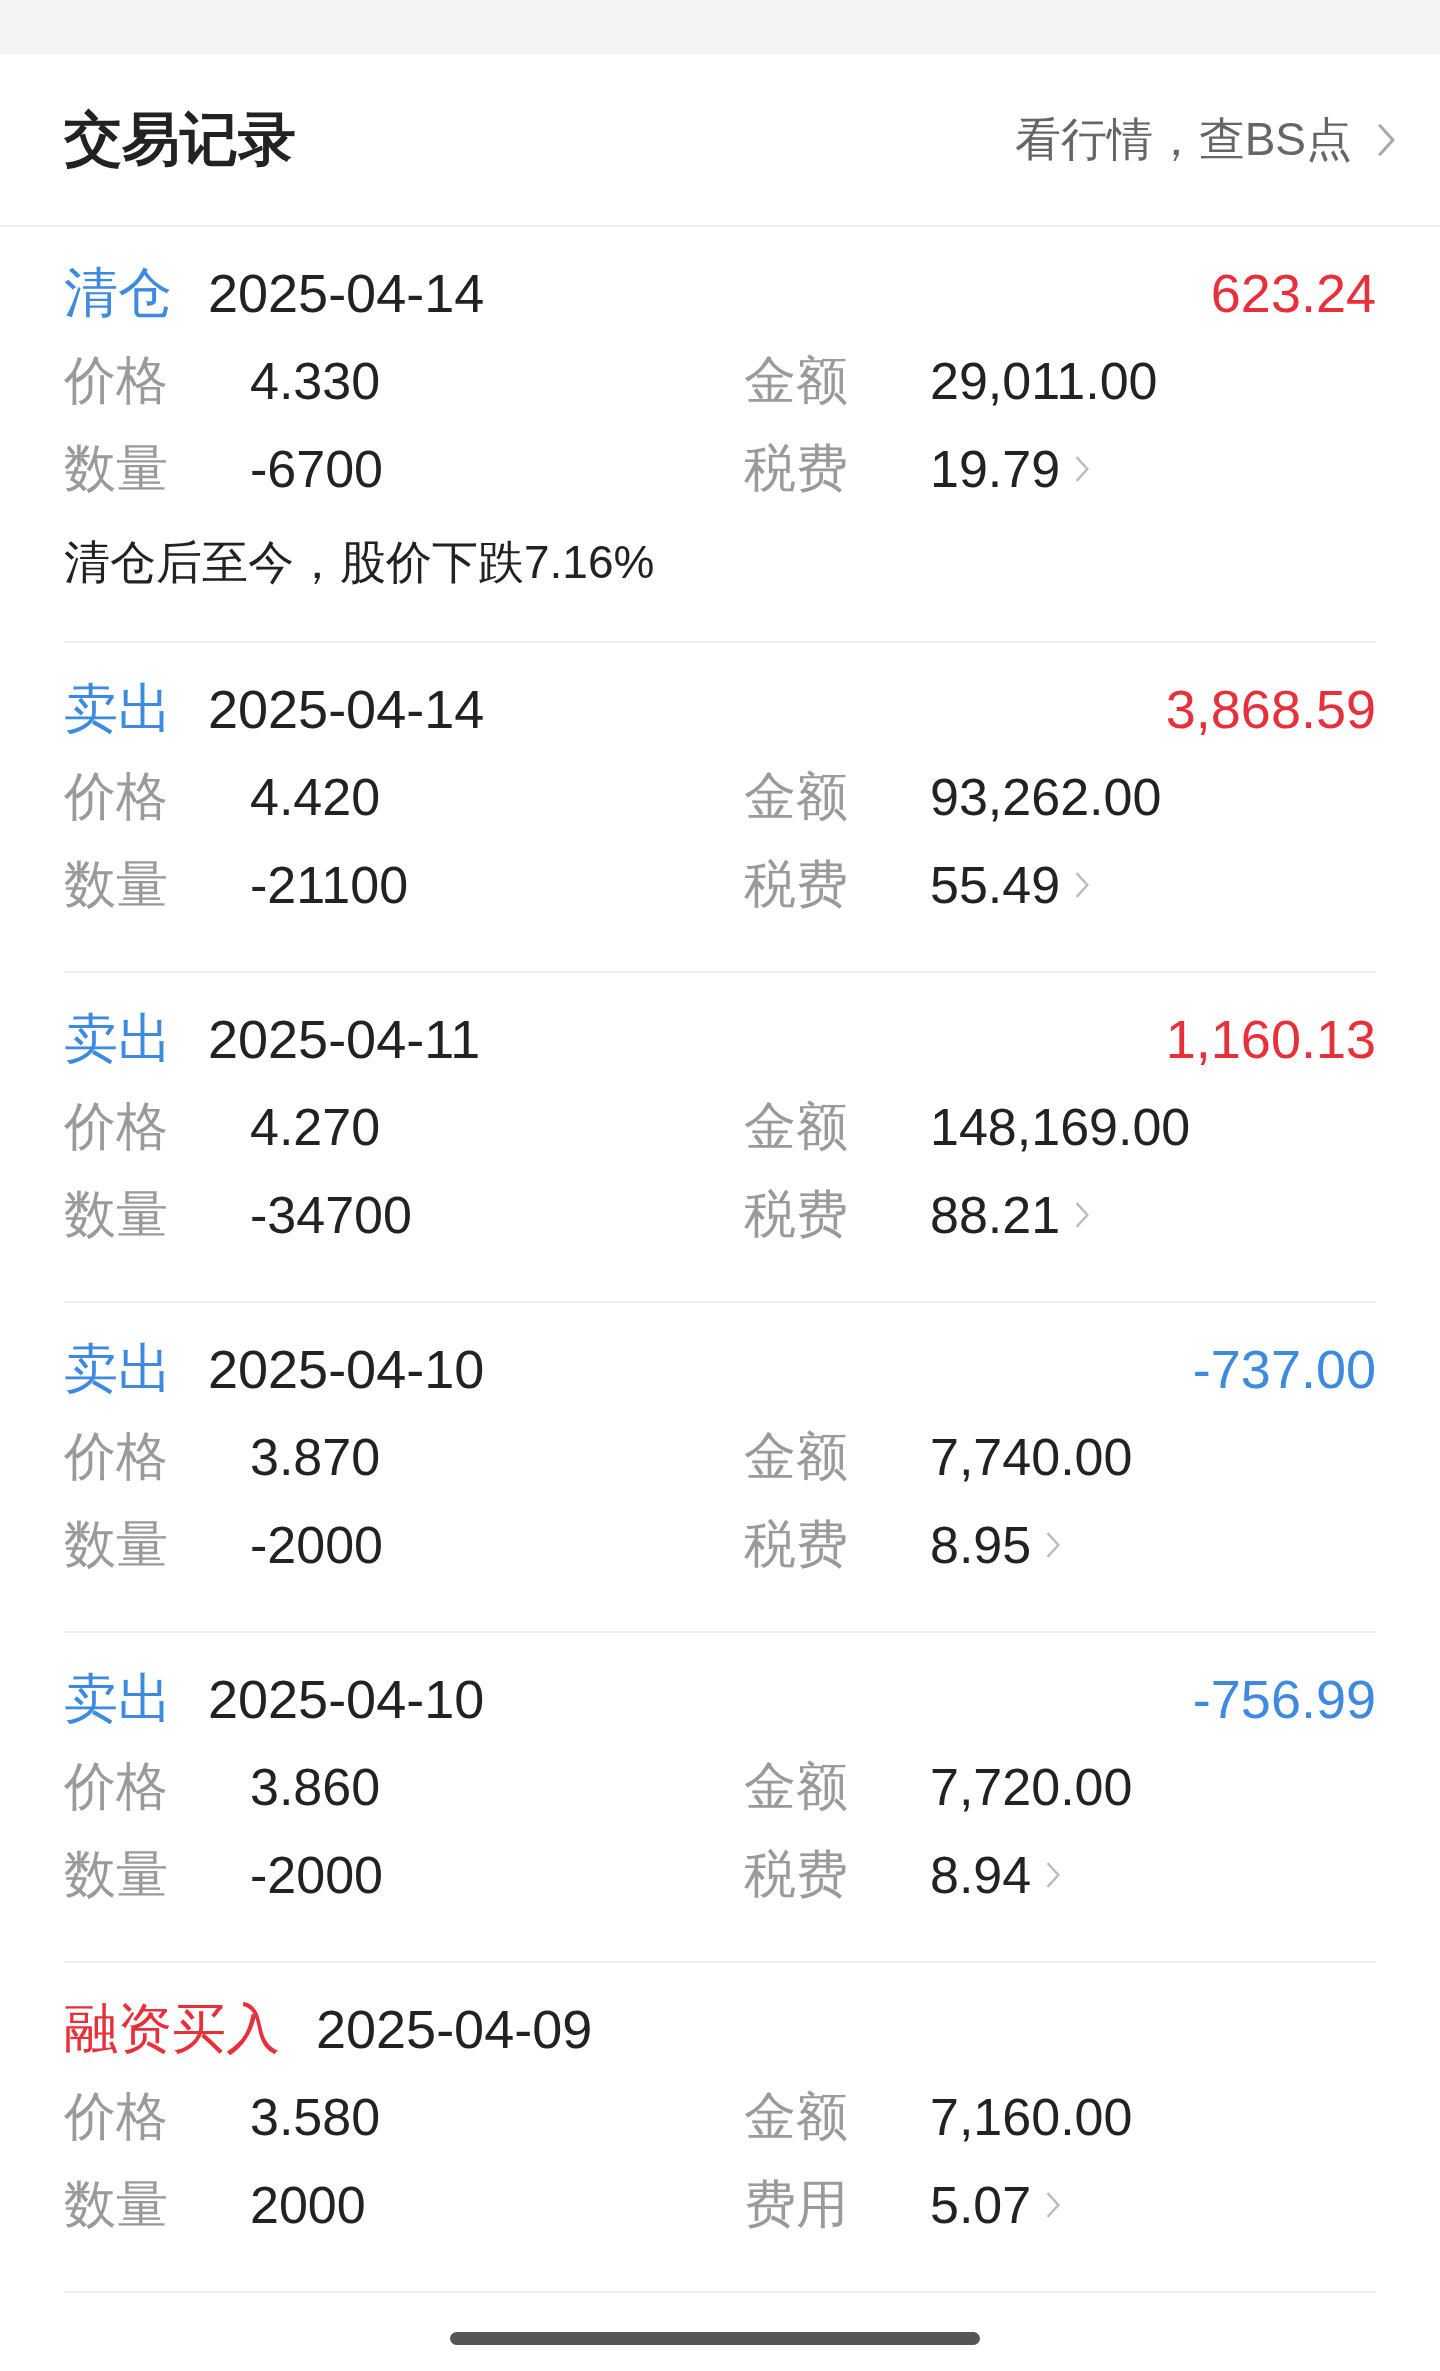 The image size is (1440, 2371). I want to click on field-value: 7,160.00, so click(1031, 2117).